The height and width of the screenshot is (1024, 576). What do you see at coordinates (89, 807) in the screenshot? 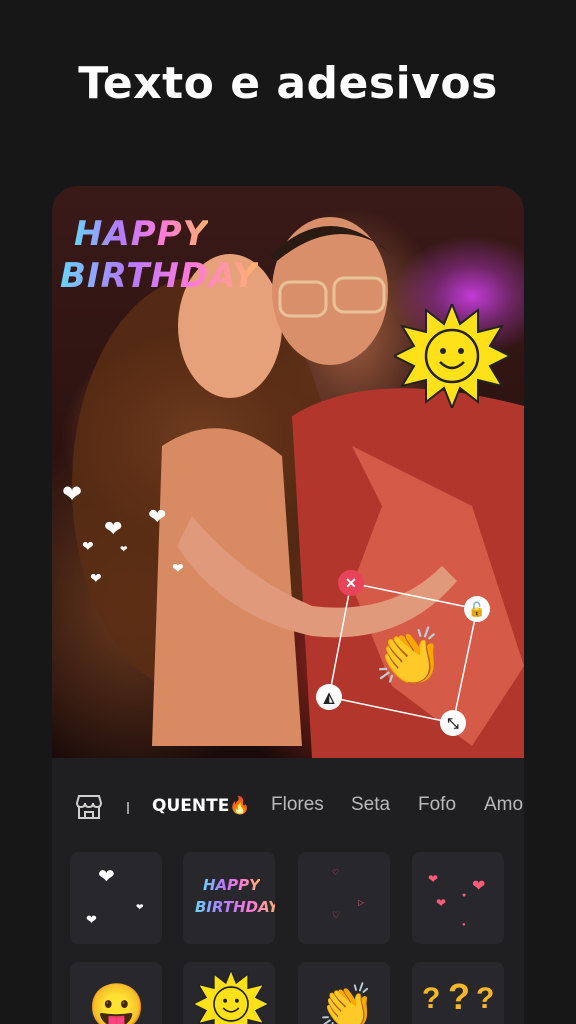
I see `store-icon` at bounding box center [89, 807].